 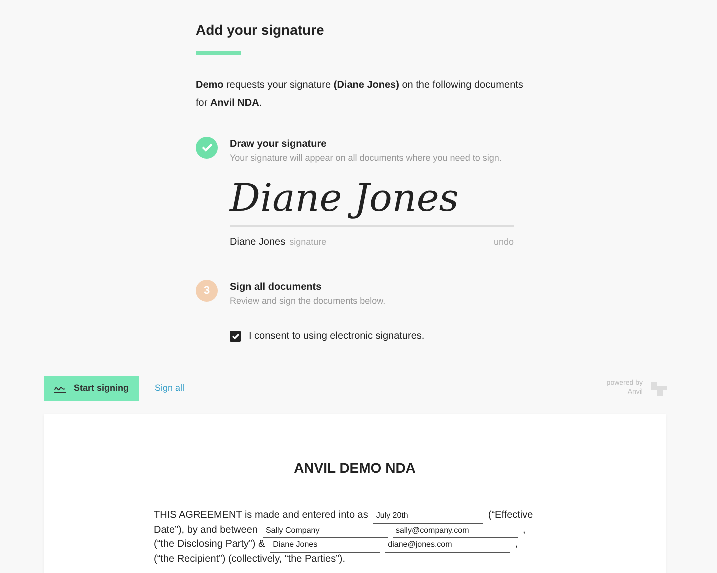 I want to click on consent-checkbox, so click(x=235, y=336).